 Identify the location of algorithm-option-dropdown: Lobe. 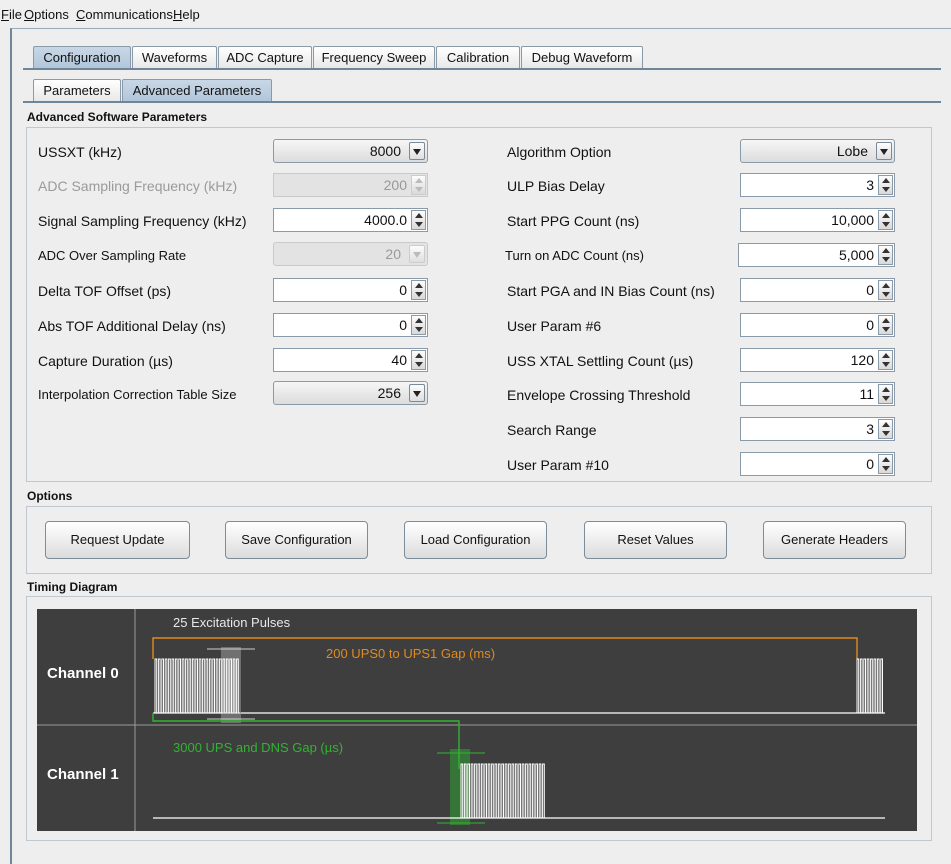
(817, 151).